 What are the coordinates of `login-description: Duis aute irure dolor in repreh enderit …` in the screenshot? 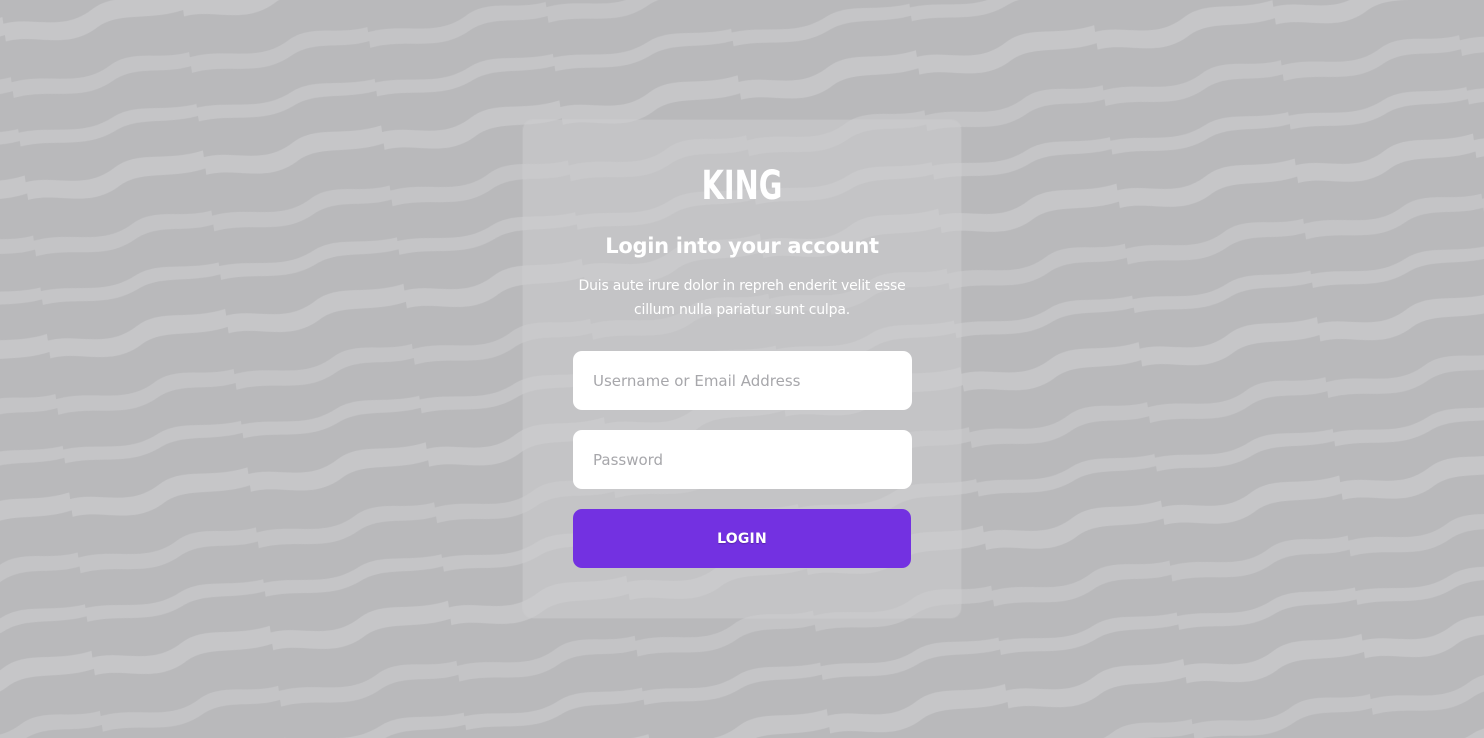 It's located at (742, 298).